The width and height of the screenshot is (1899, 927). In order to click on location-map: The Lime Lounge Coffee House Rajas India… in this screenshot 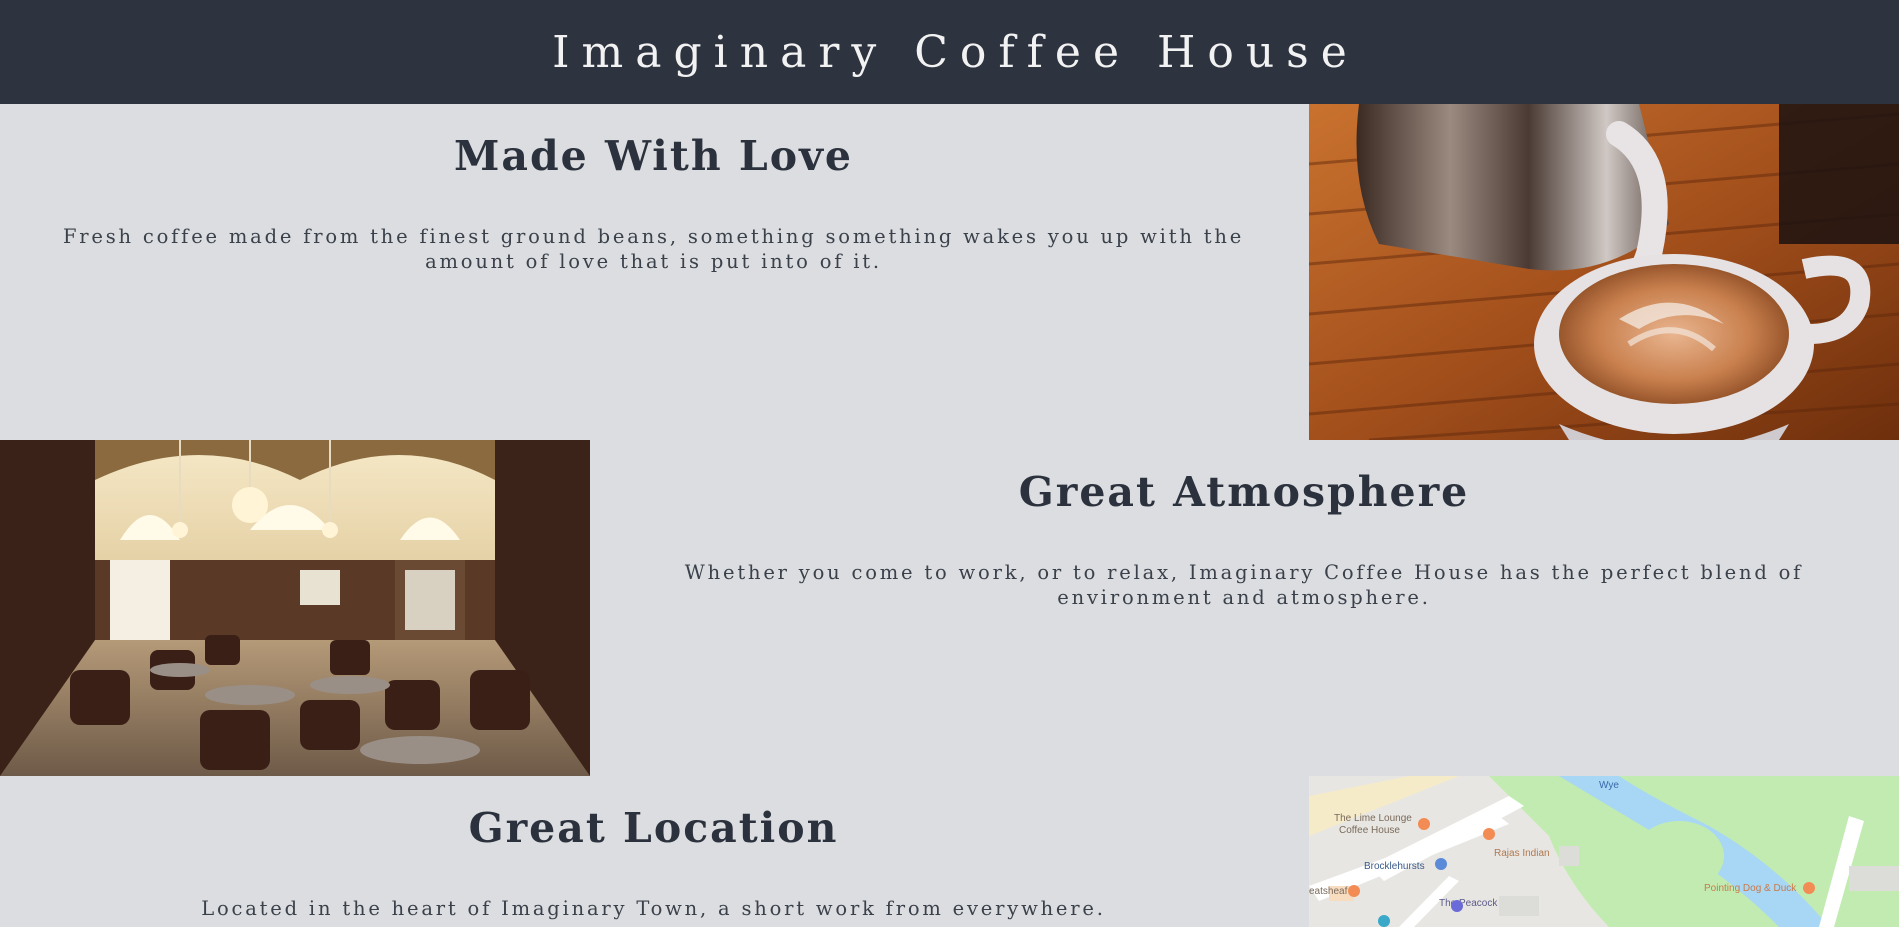, I will do `click(1604, 851)`.